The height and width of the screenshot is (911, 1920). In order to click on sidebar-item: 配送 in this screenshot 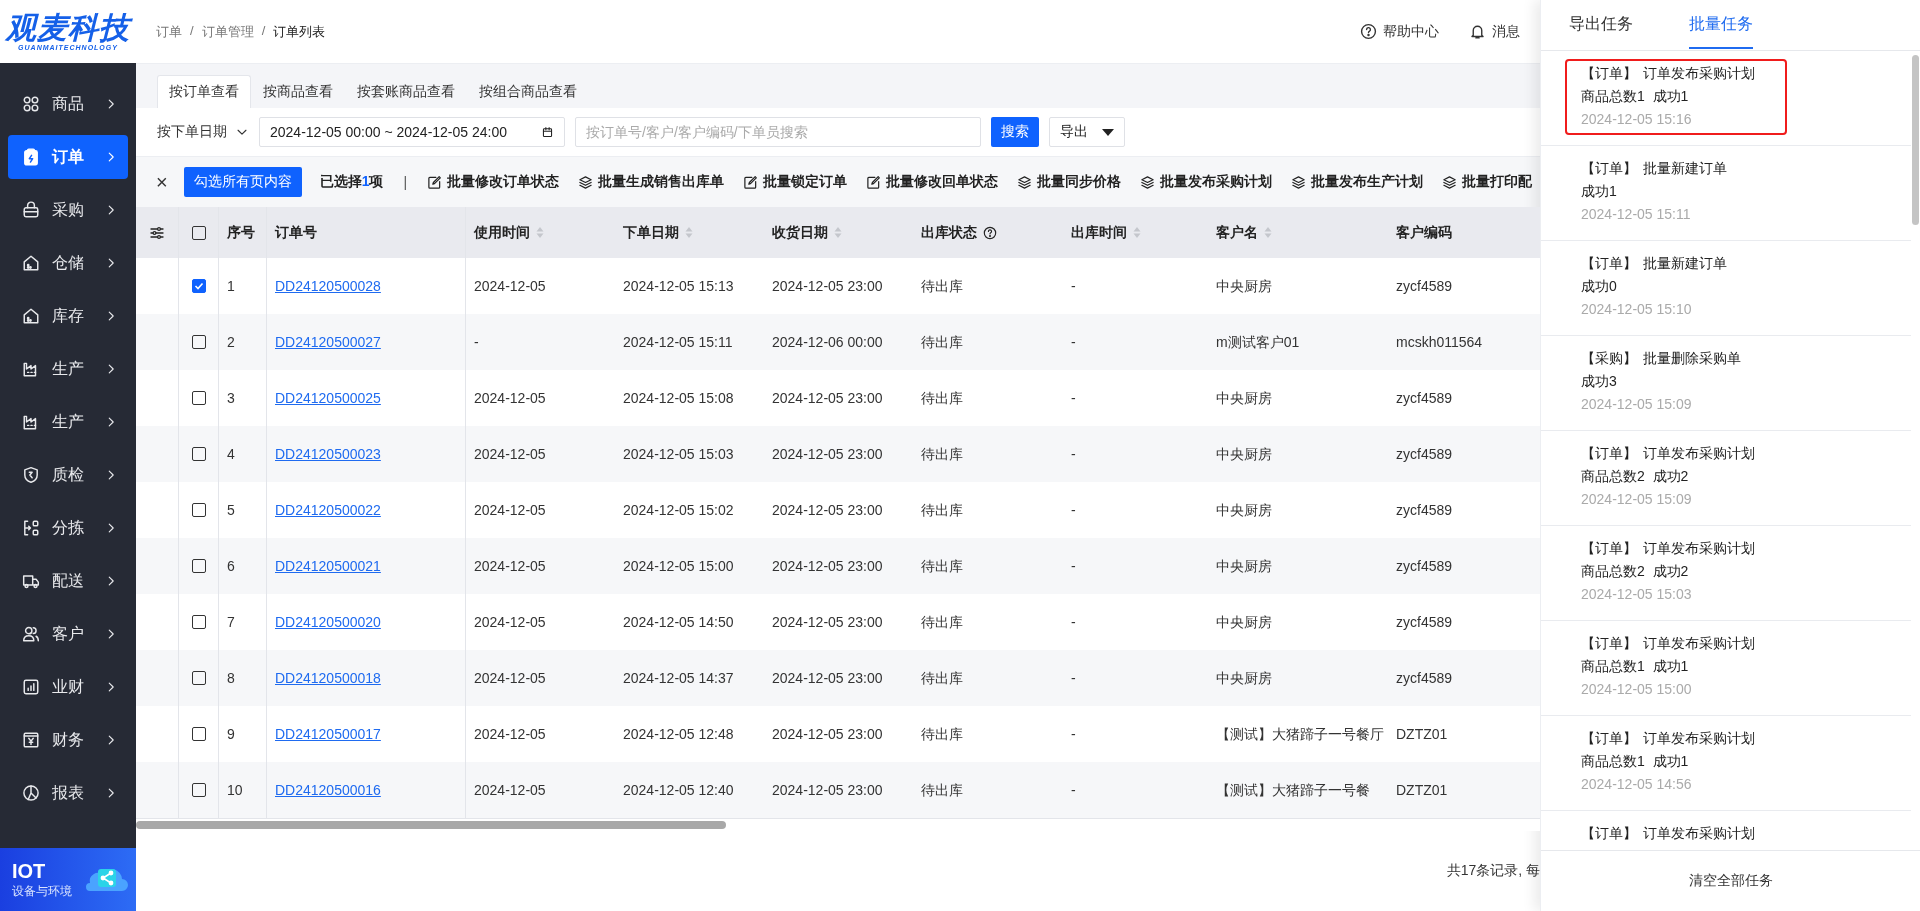, I will do `click(68, 581)`.